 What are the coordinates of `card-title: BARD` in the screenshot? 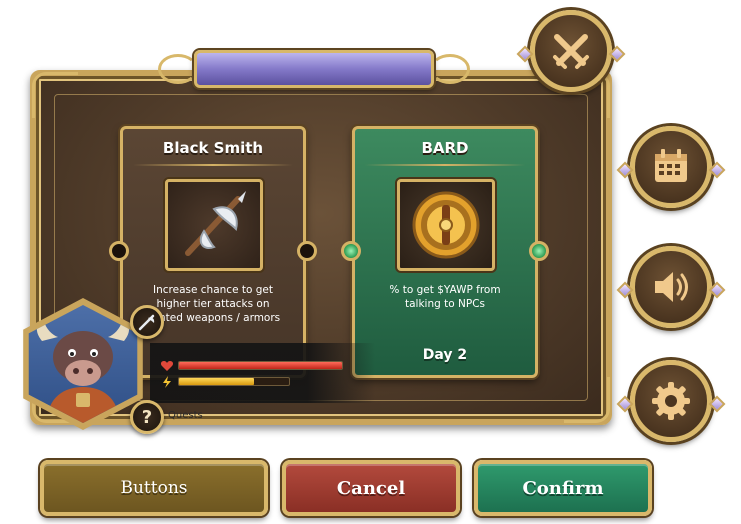 It's located at (445, 148).